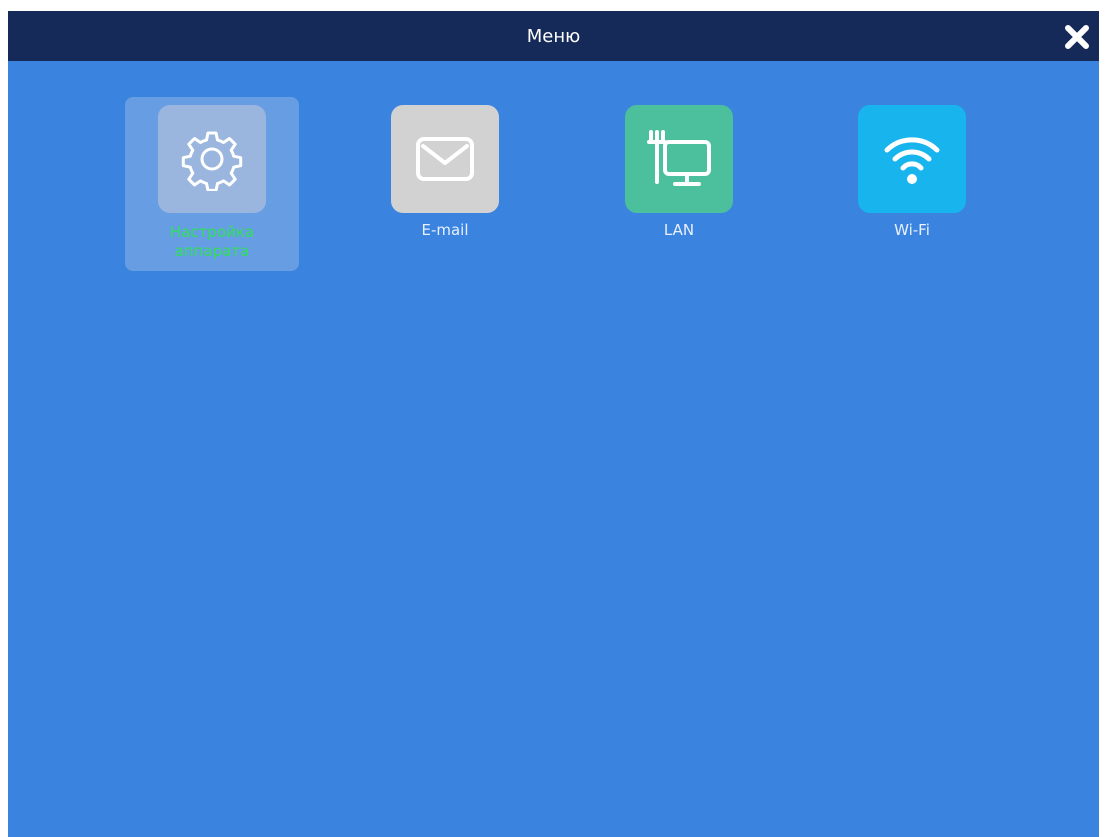 The width and height of the screenshot is (1105, 837). I want to click on menu-item-label: Wi-Fi, so click(912, 230).